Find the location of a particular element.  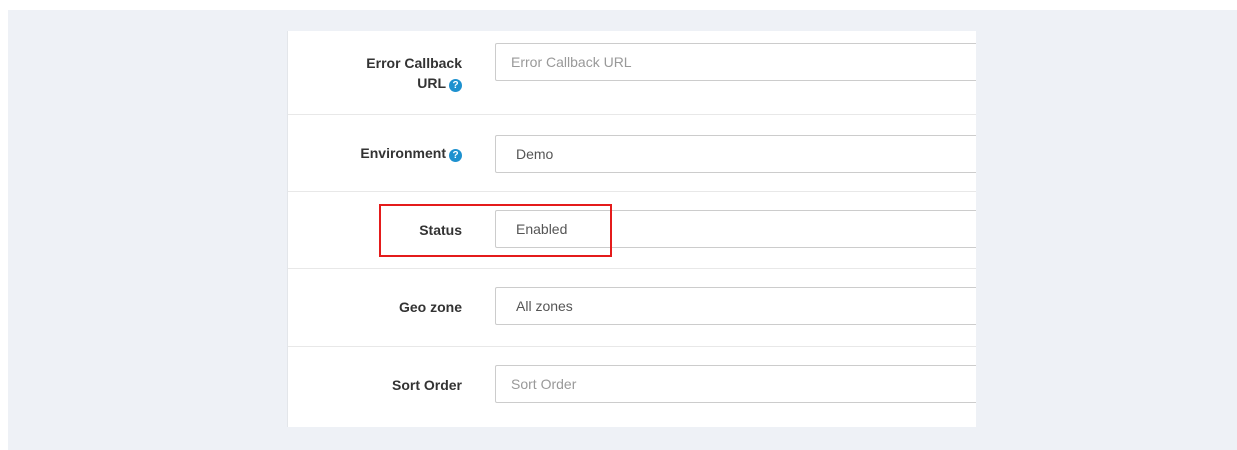

form-row-environment: Environment? Demo is located at coordinates (632, 153).